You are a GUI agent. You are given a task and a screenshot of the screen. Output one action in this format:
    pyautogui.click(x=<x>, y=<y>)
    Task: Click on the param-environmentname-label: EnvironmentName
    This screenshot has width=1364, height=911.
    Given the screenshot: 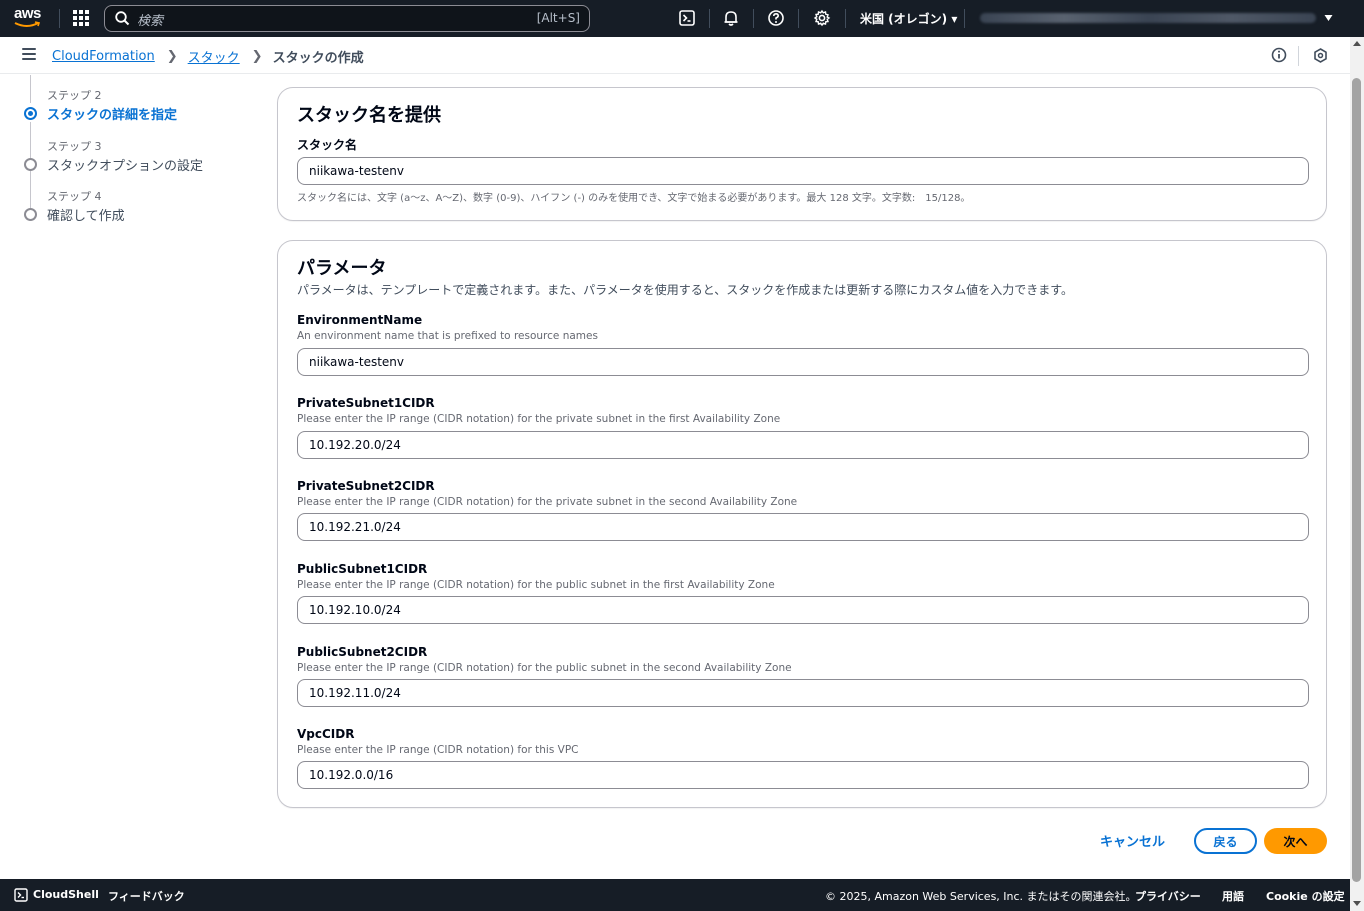 What is the action you would take?
    pyautogui.click(x=360, y=320)
    